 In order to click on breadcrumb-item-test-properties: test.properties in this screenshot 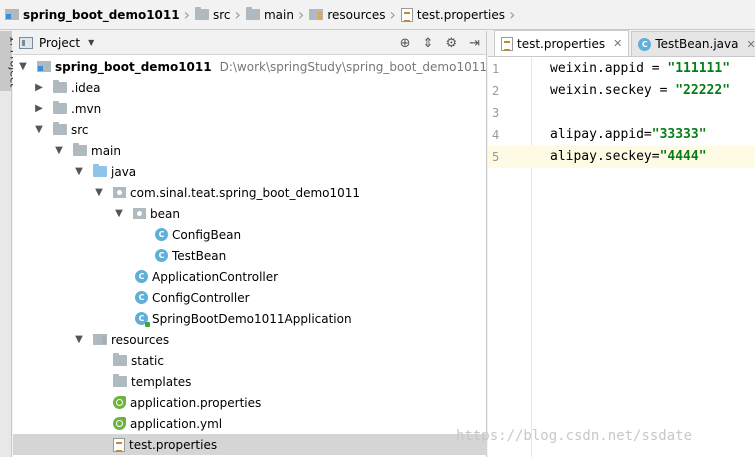, I will do `click(453, 15)`.